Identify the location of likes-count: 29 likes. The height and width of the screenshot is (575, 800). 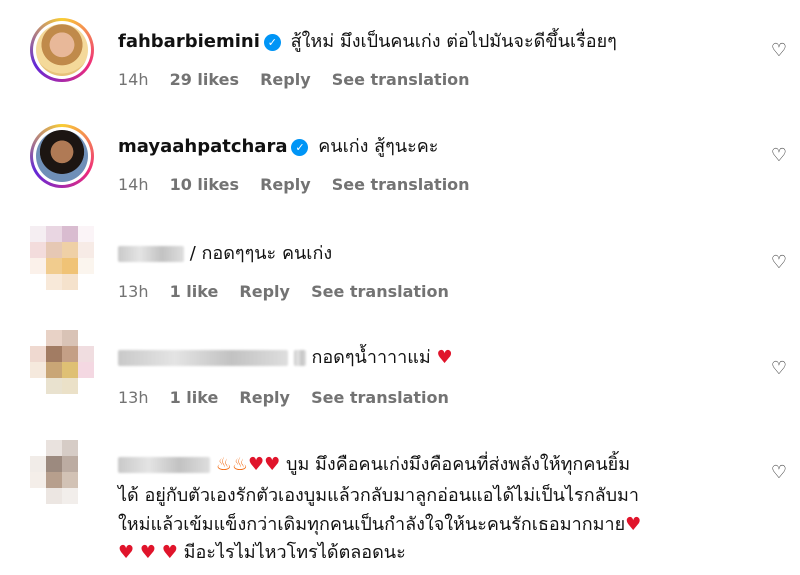
(204, 79).